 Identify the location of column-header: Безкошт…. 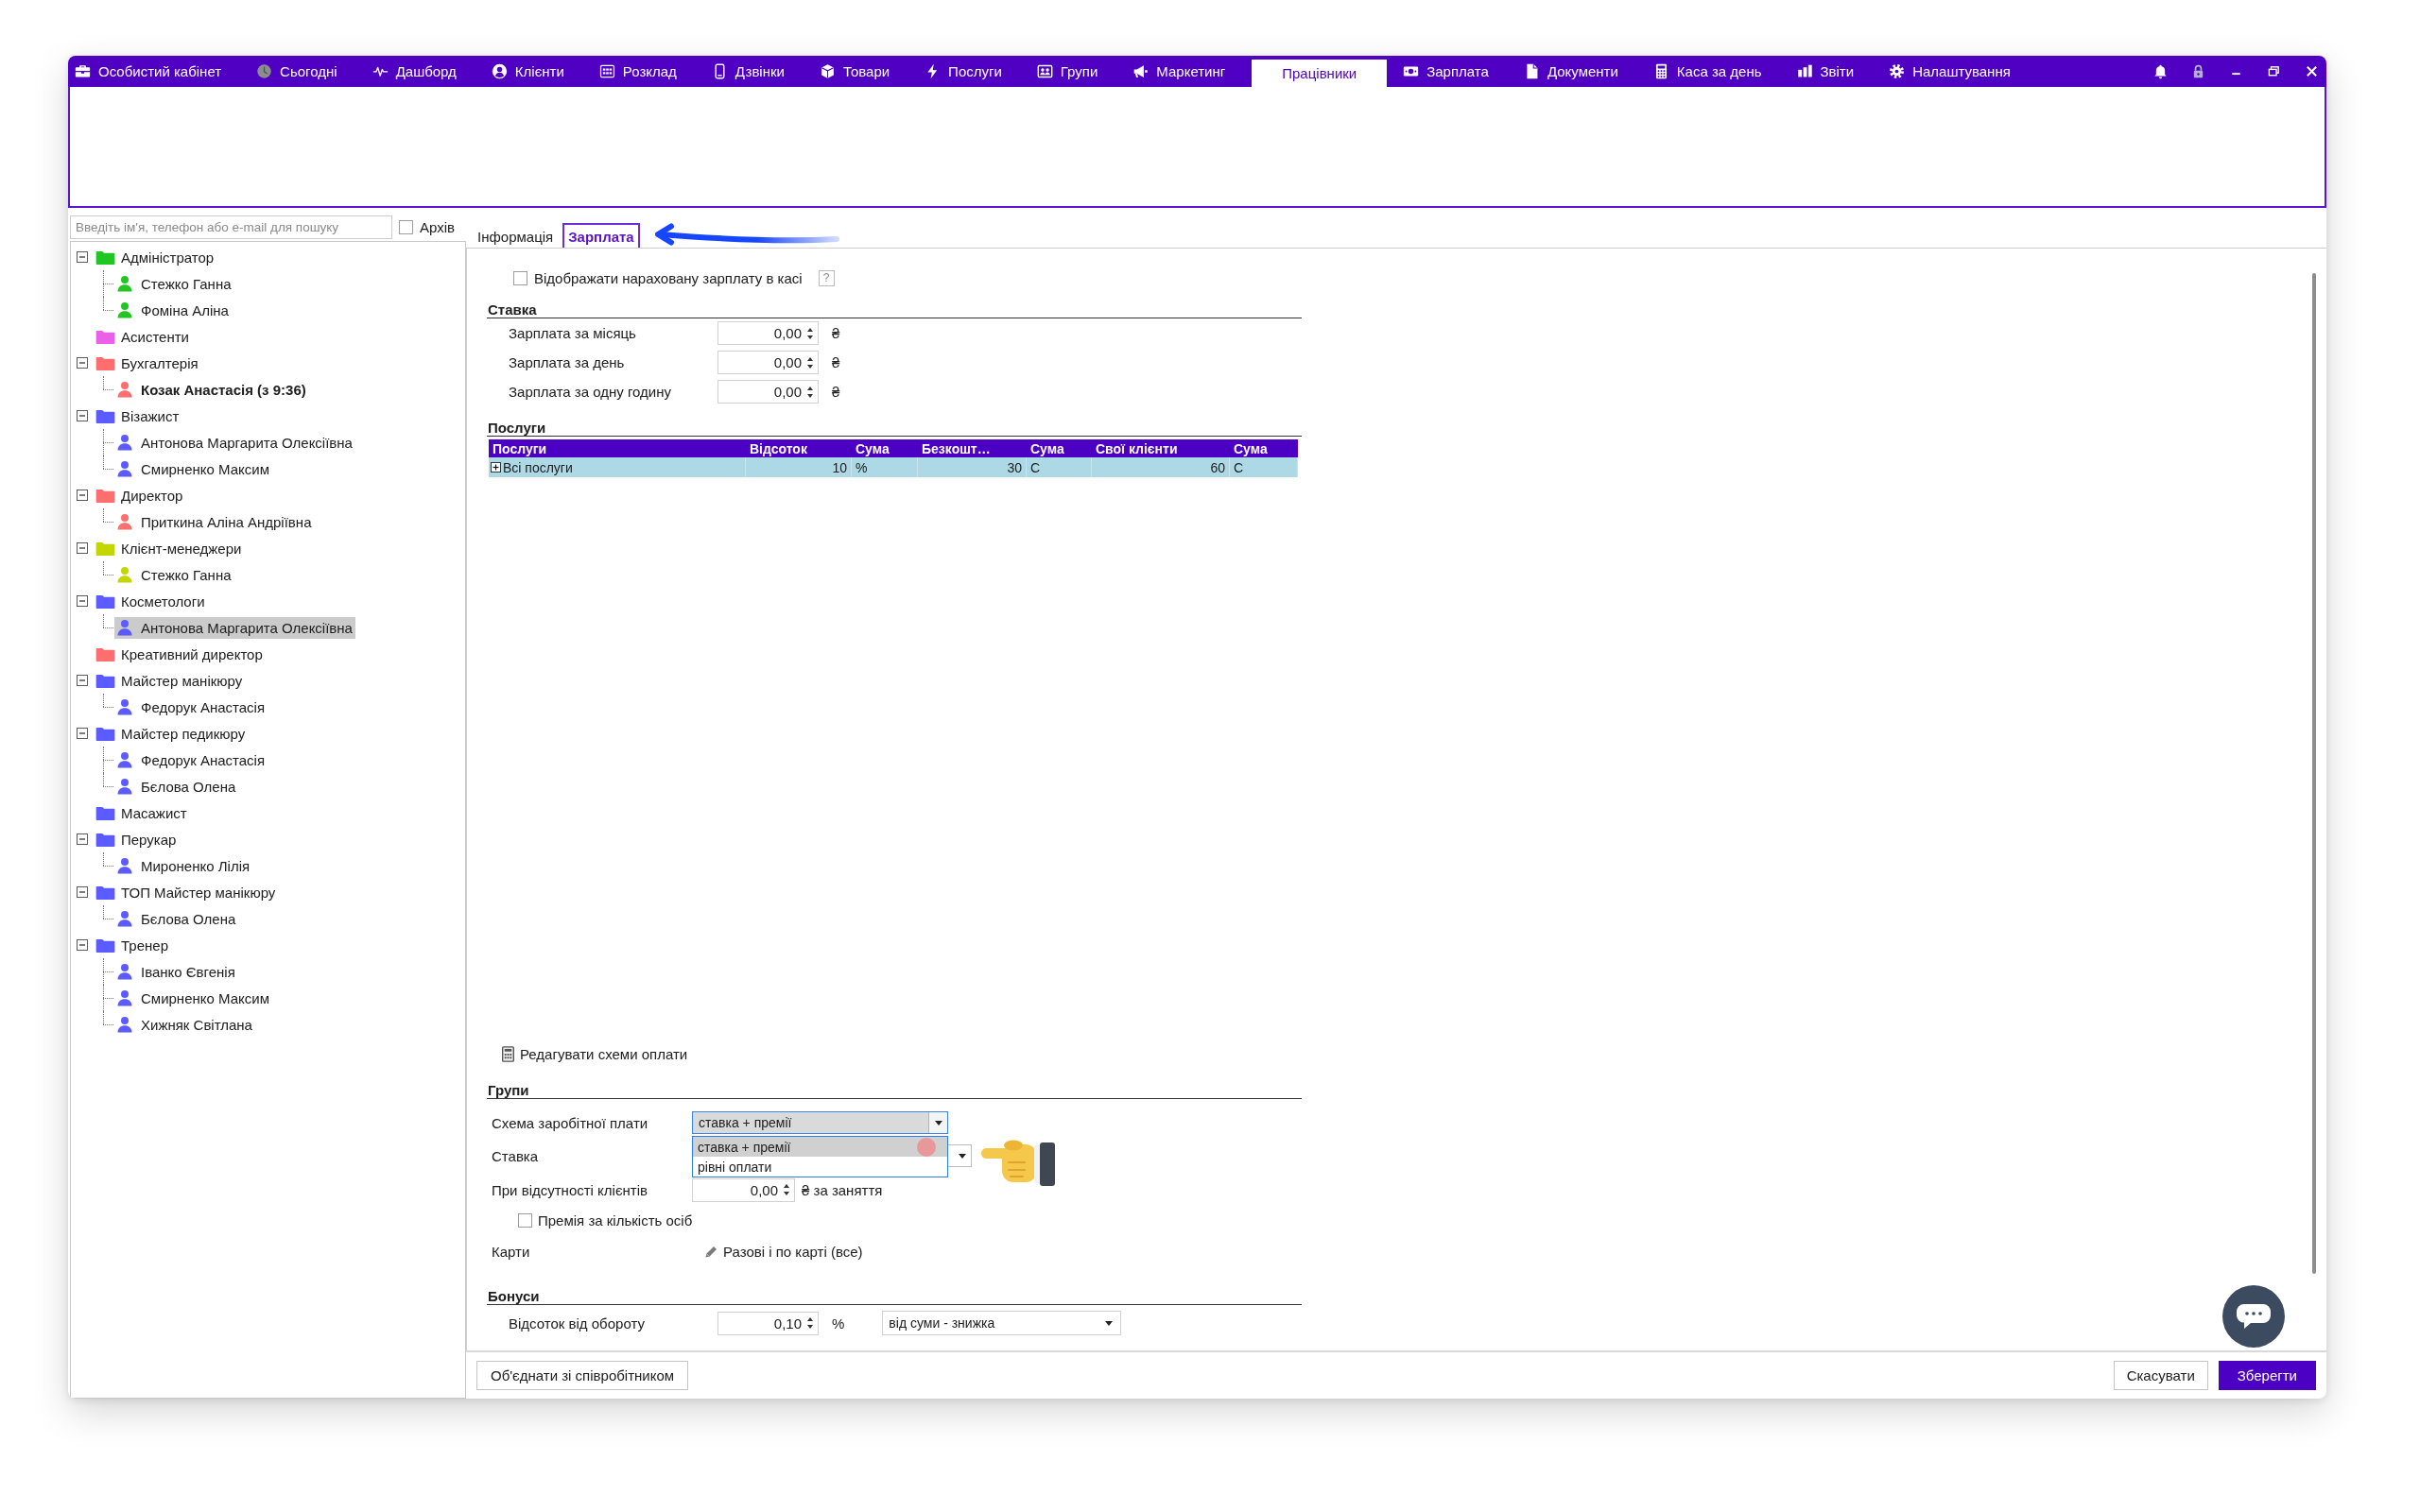
(972, 448).